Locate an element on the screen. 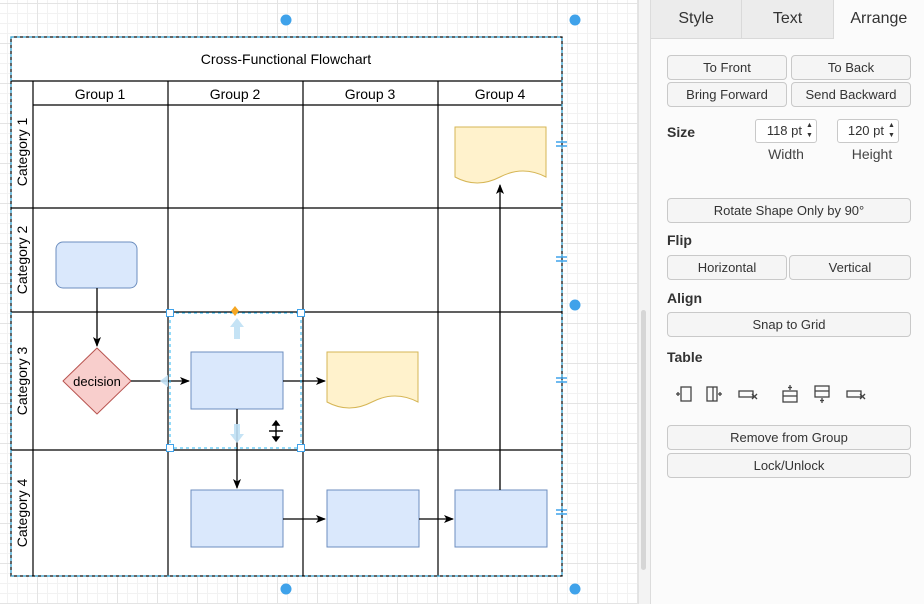 This screenshot has width=924, height=604. lock-unlock-button: Lock/Unlock is located at coordinates (789, 465).